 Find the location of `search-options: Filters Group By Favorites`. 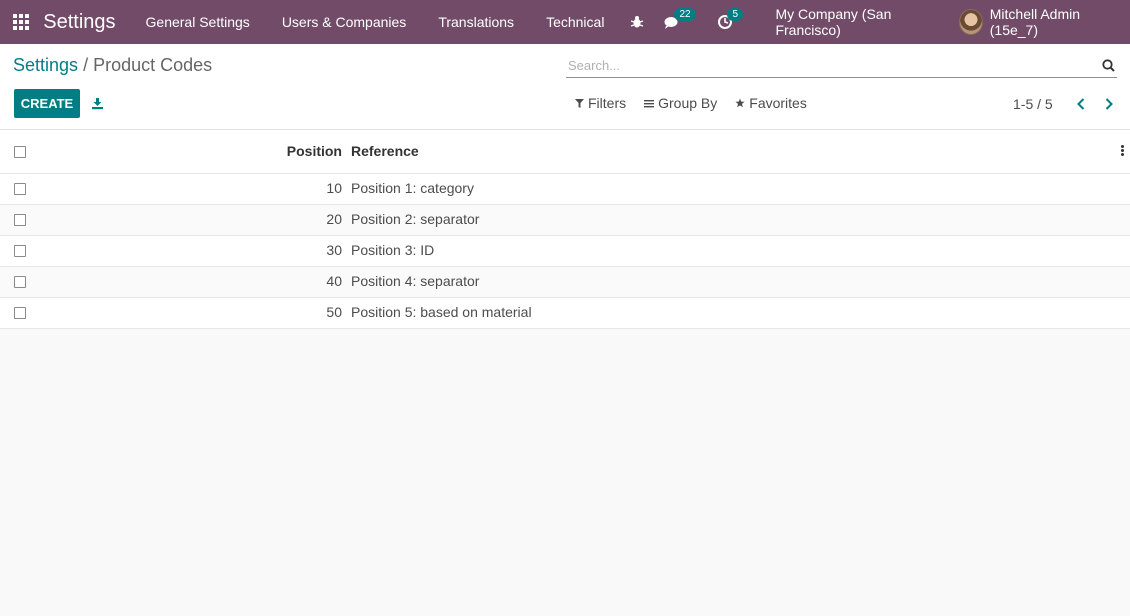

search-options: Filters Group By Favorites is located at coordinates (700, 103).